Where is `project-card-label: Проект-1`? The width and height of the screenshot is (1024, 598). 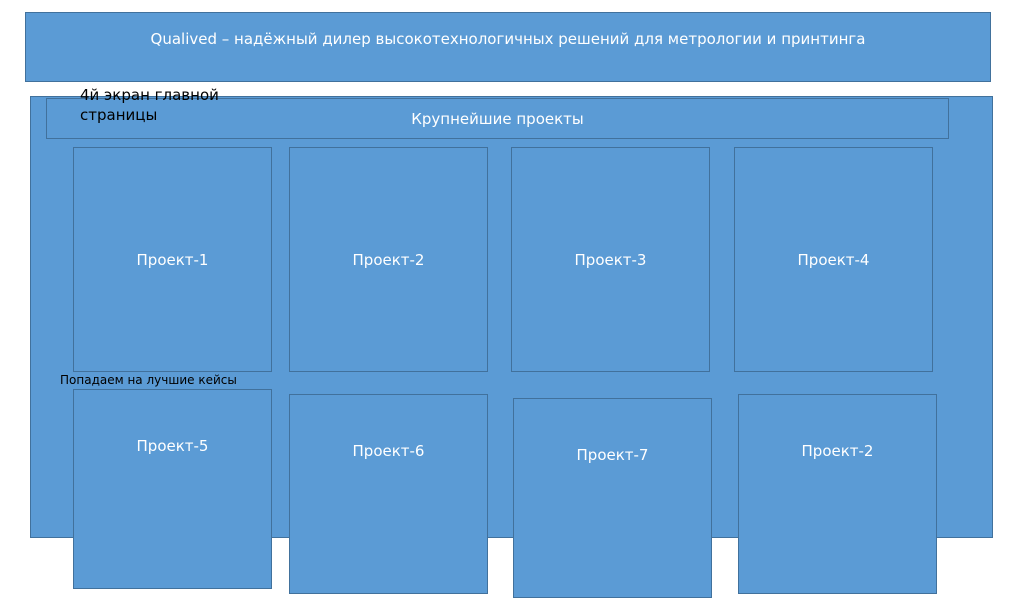 project-card-label: Проект-1 is located at coordinates (172, 259).